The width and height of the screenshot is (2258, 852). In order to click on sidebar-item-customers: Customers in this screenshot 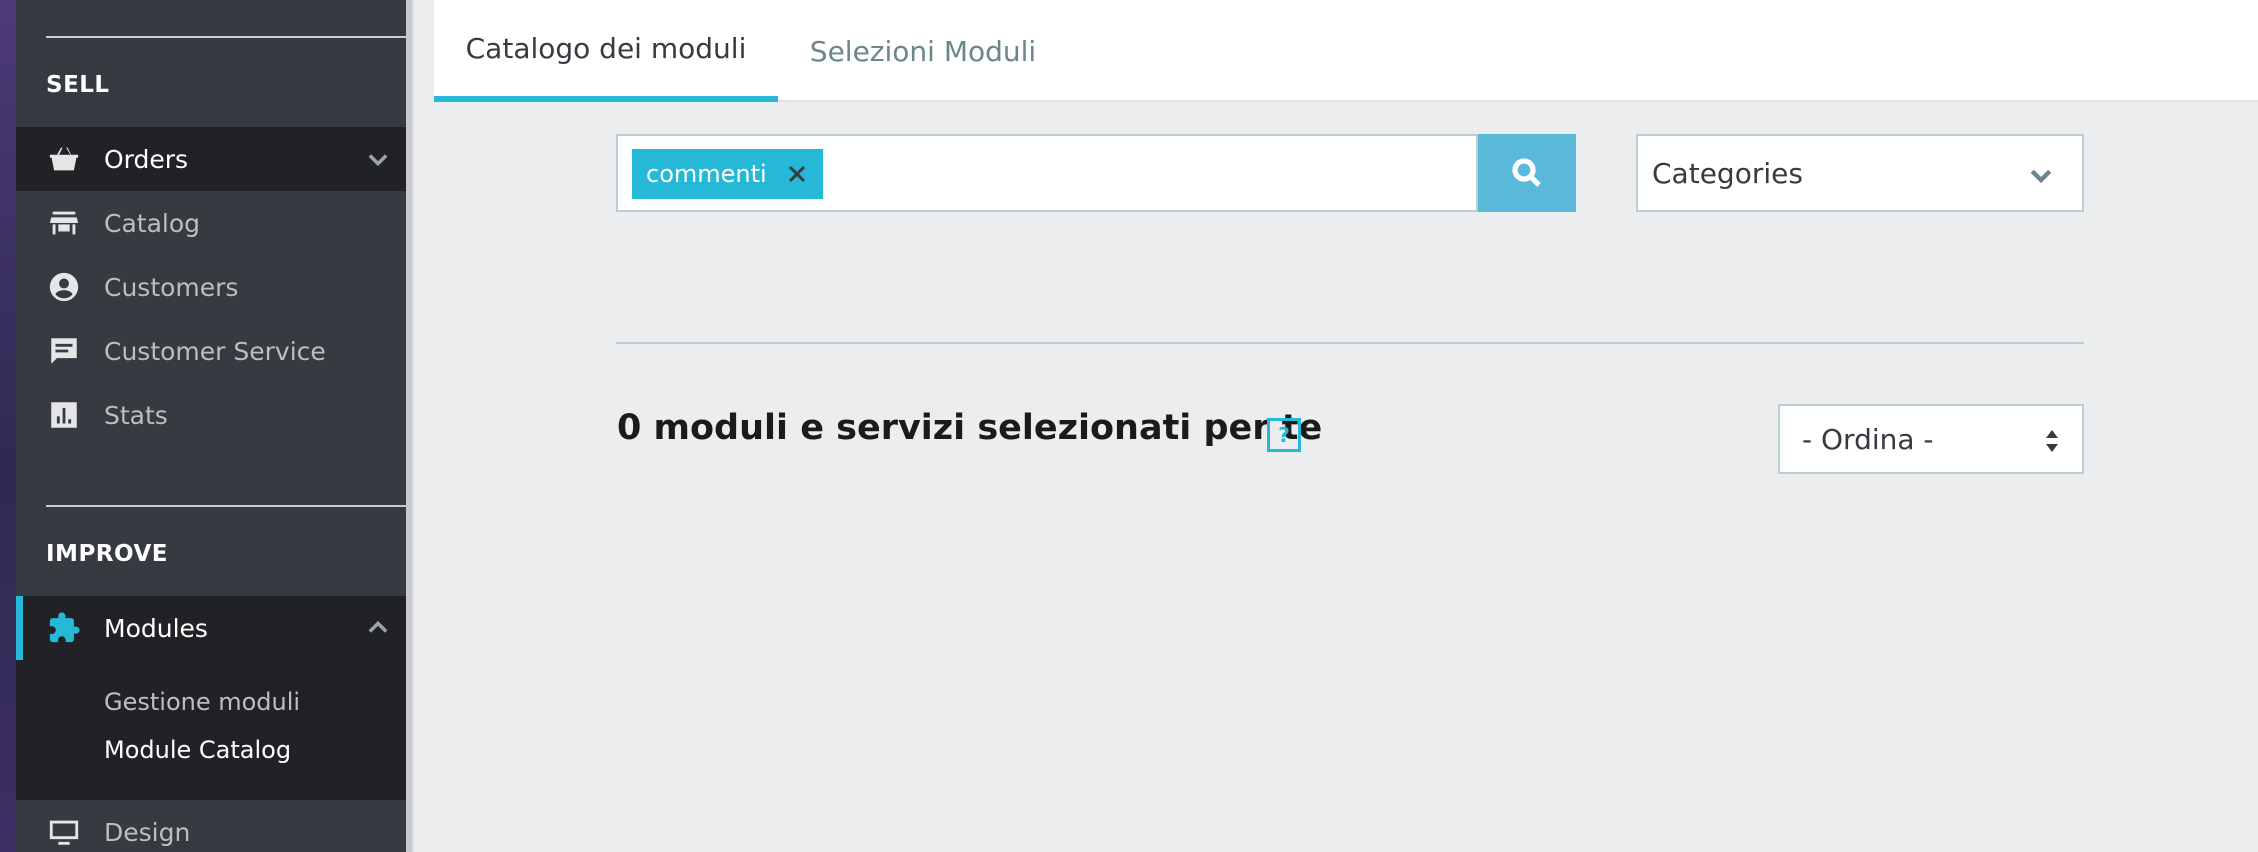, I will do `click(211, 287)`.